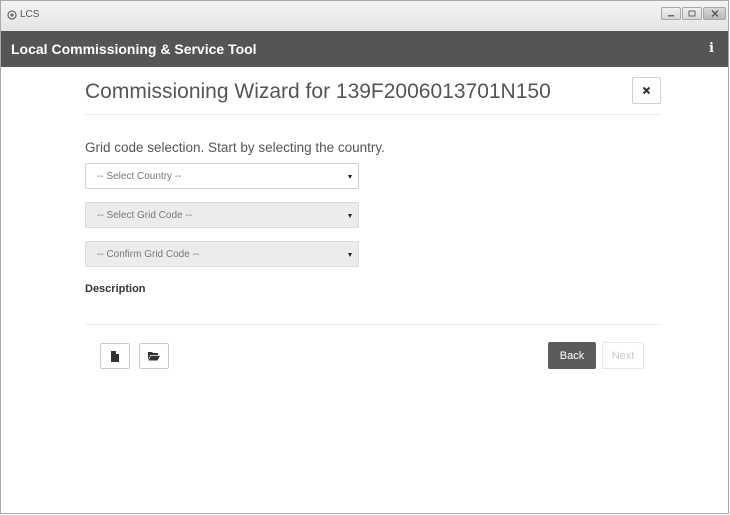 The width and height of the screenshot is (730, 515). Describe the element at coordinates (148, 254) in the screenshot. I see `select-confirm-grid-code-value: -- Confirm Grid Code --` at that location.